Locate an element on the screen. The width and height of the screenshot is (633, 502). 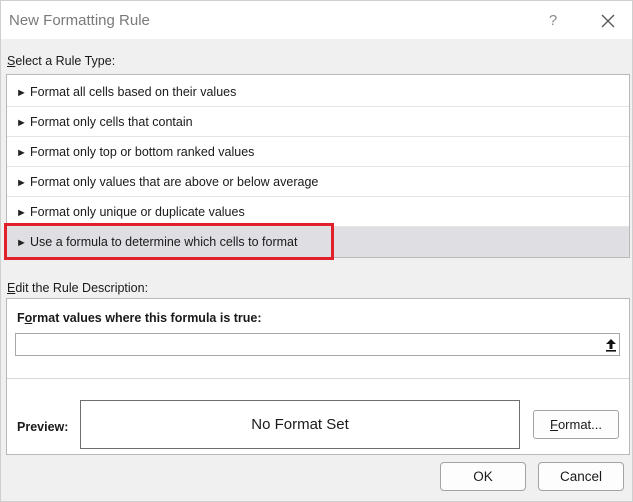
rule-type-item-label: Format only unique or duplicate values is located at coordinates (137, 212).